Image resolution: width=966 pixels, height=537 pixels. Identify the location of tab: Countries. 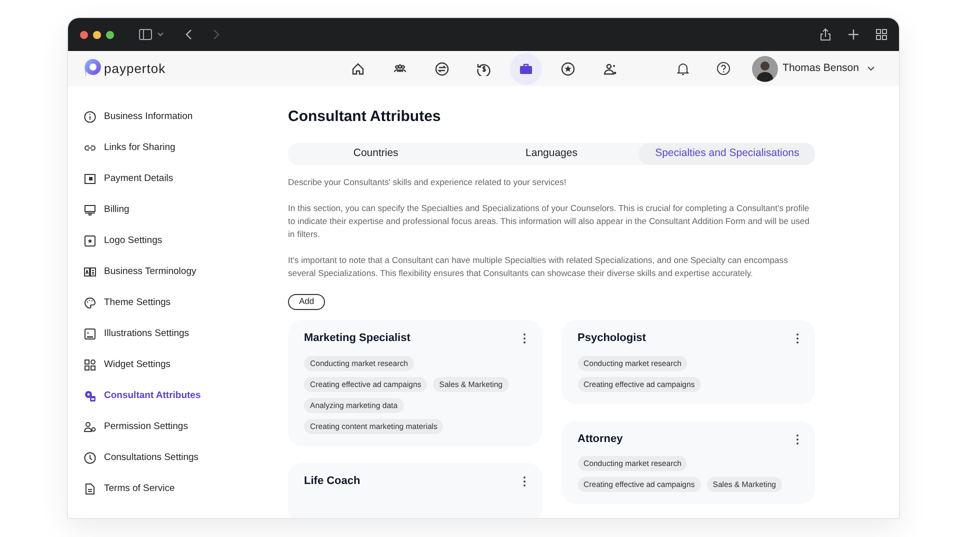
(376, 153).